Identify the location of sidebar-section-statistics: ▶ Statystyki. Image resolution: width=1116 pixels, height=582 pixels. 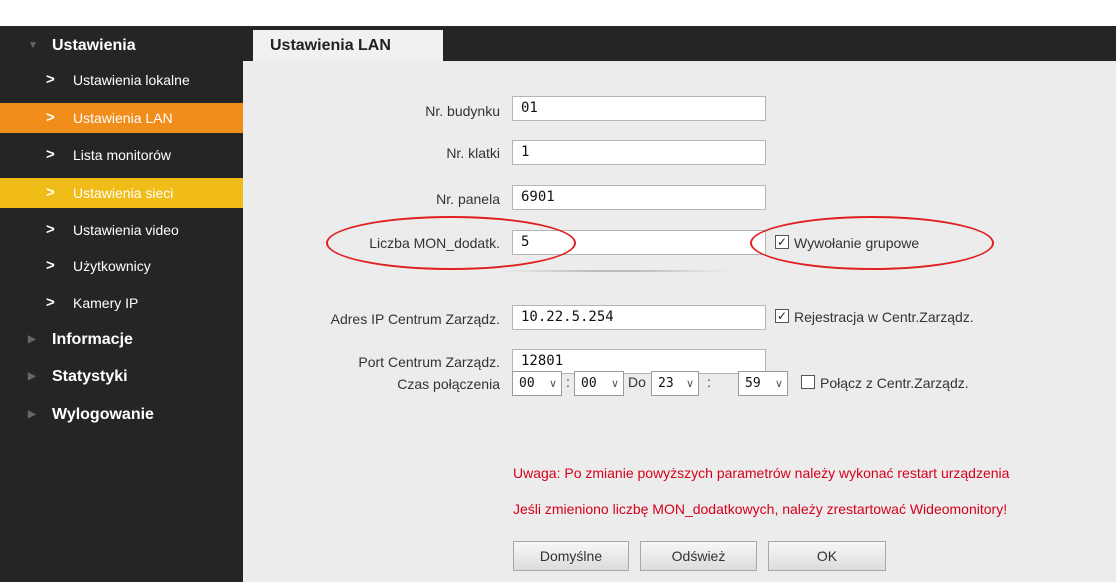
(121, 377).